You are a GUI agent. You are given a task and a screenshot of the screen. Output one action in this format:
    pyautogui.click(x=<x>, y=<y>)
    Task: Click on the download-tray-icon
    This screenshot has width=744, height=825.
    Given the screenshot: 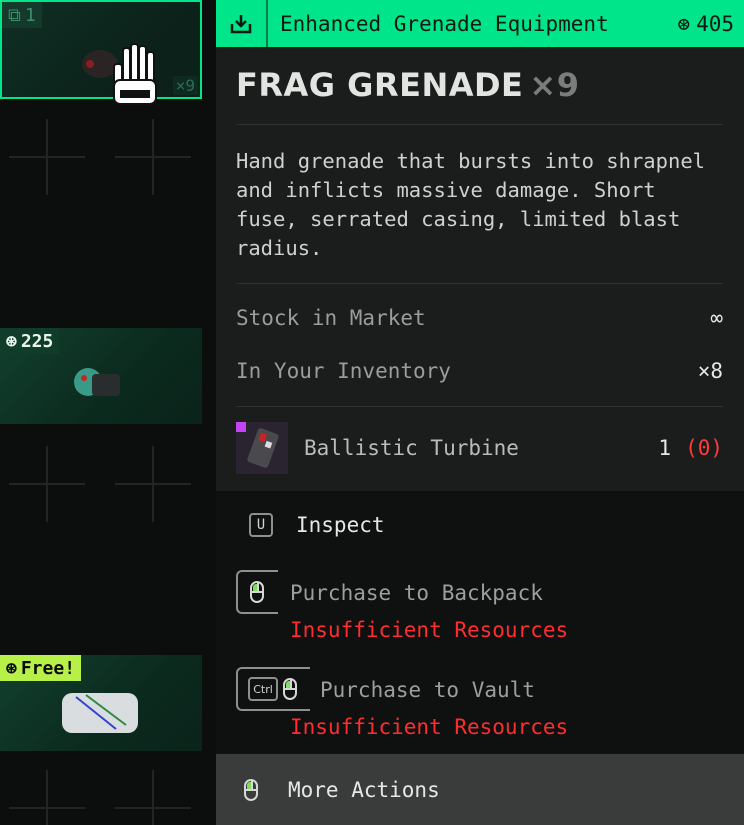 What is the action you would take?
    pyautogui.click(x=242, y=23)
    